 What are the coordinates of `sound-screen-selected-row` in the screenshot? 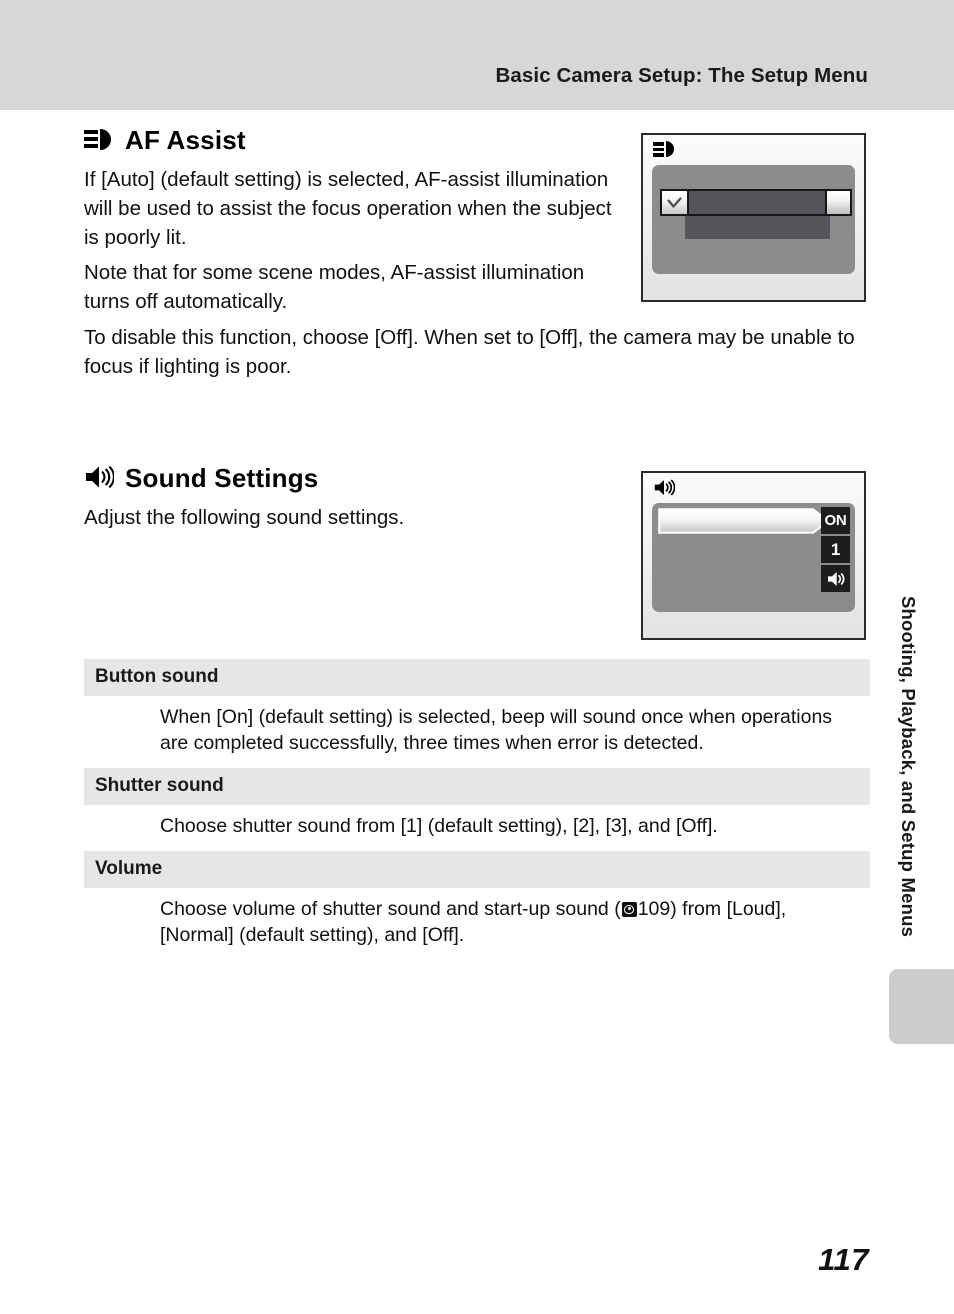 It's located at (744, 521).